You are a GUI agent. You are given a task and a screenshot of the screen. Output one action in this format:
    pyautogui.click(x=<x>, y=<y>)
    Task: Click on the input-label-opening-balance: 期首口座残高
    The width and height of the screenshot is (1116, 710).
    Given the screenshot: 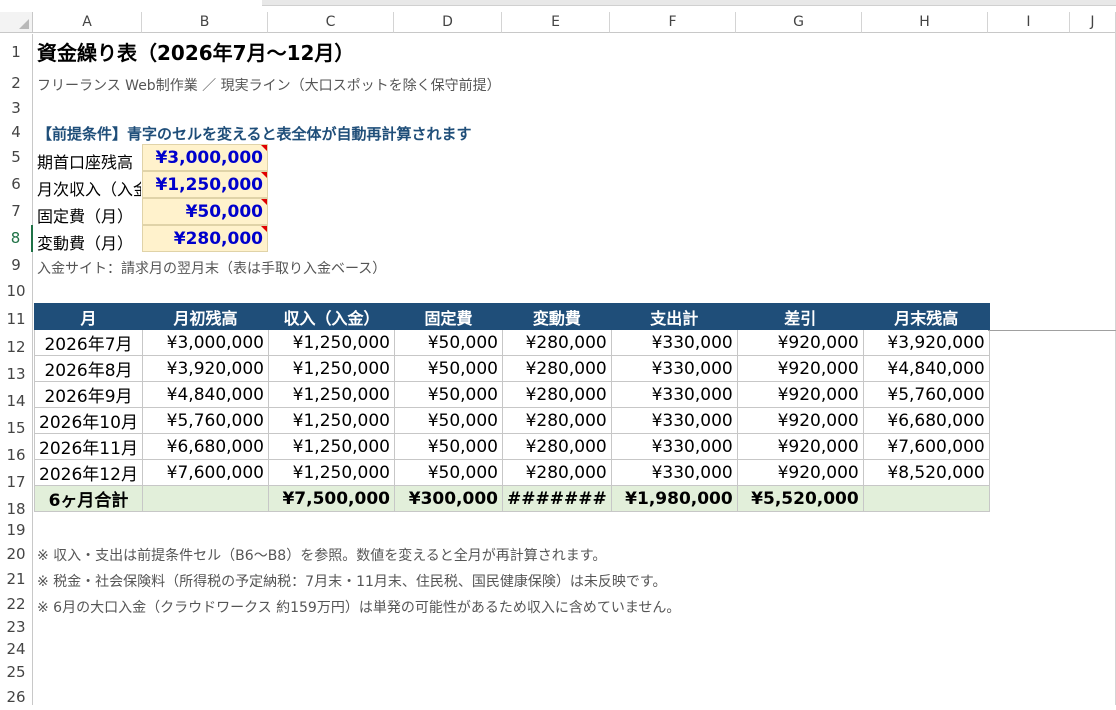 What is the action you would take?
    pyautogui.click(x=89, y=161)
    